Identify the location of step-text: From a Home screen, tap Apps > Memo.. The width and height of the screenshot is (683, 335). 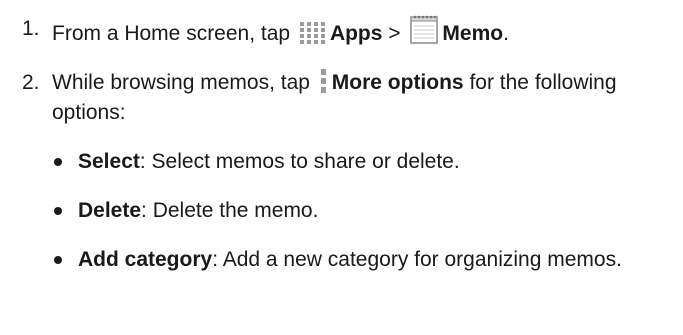
(362, 31).